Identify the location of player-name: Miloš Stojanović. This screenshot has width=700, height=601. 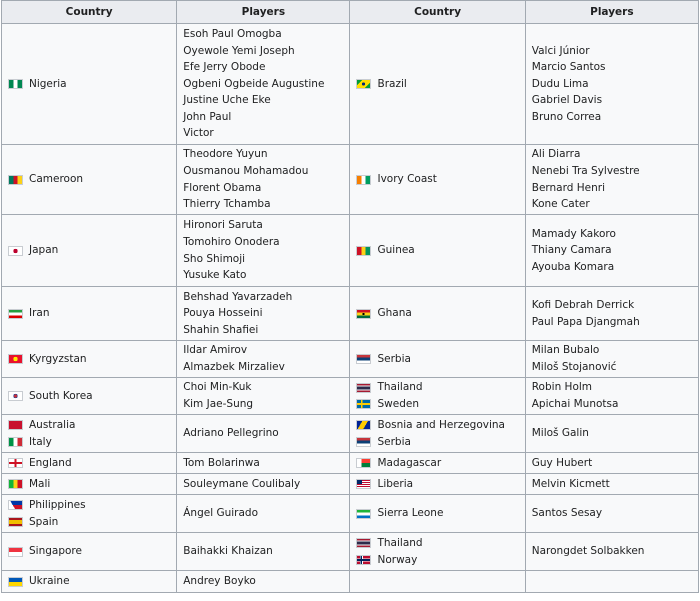
(574, 367).